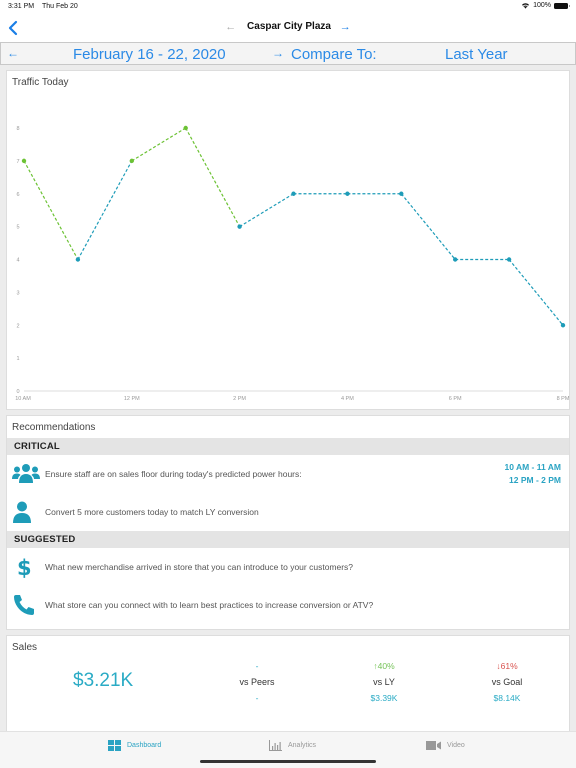 The width and height of the screenshot is (576, 768). I want to click on sales-title: Sales, so click(25, 647).